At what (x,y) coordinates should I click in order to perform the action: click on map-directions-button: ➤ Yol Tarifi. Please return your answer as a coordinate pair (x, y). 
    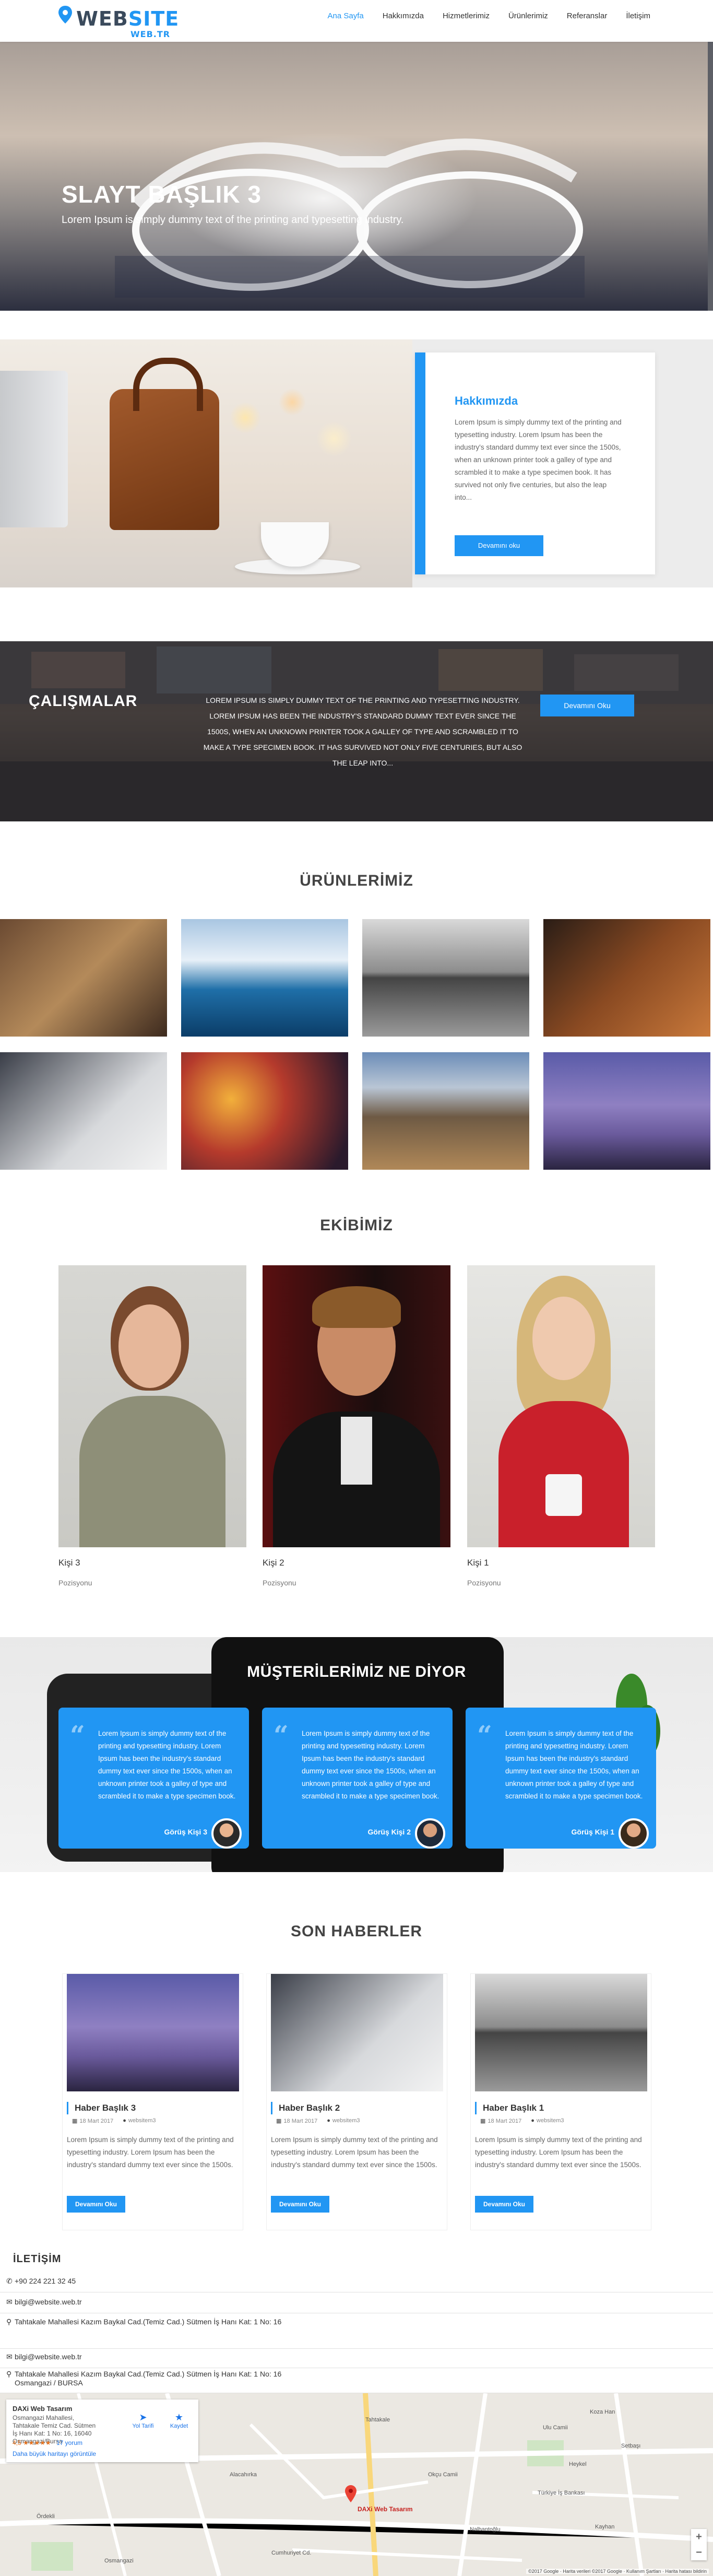
    Looking at the image, I should click on (143, 2420).